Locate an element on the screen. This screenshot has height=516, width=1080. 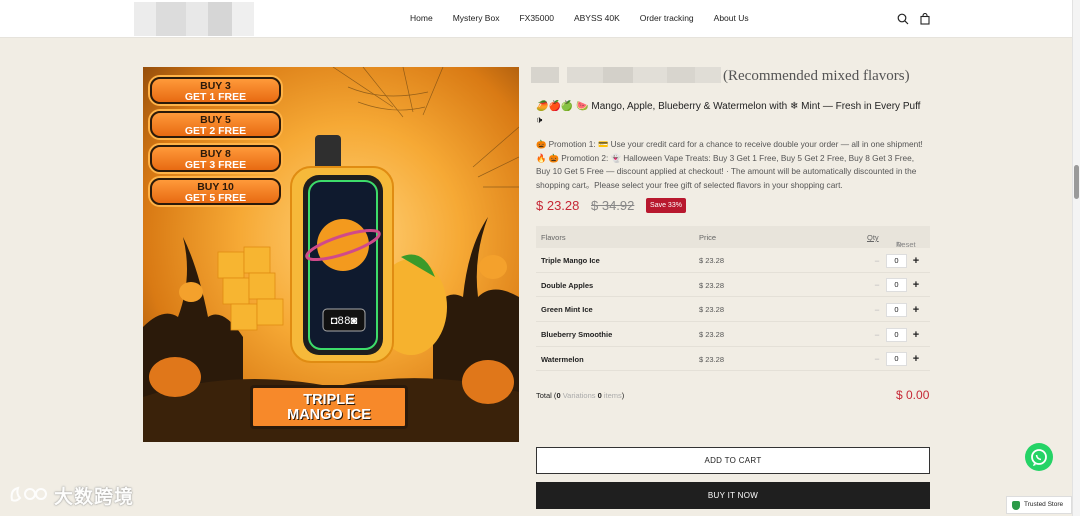
table-row: Watermelon $ 23.28 − 0 + is located at coordinates (733, 359).